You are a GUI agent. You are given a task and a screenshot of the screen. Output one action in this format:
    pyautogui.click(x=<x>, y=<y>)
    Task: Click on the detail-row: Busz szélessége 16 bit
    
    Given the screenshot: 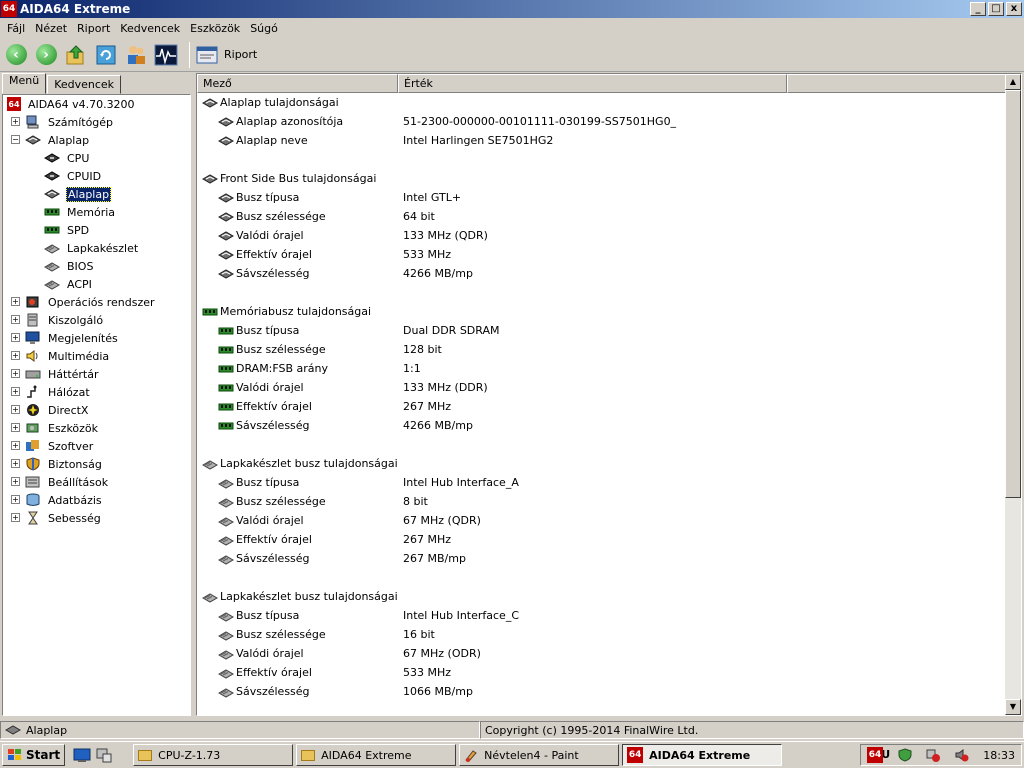 What is the action you would take?
    pyautogui.click(x=602, y=634)
    